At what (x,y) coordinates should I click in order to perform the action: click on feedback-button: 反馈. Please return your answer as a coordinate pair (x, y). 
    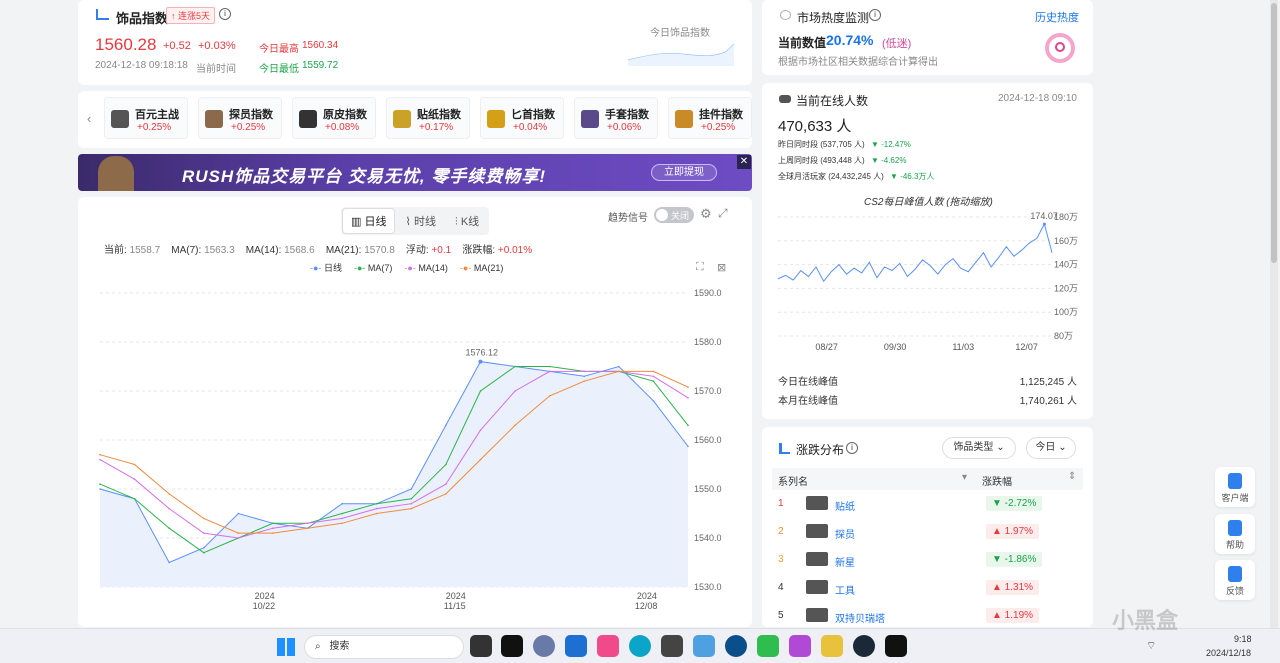
    Looking at the image, I should click on (1235, 580).